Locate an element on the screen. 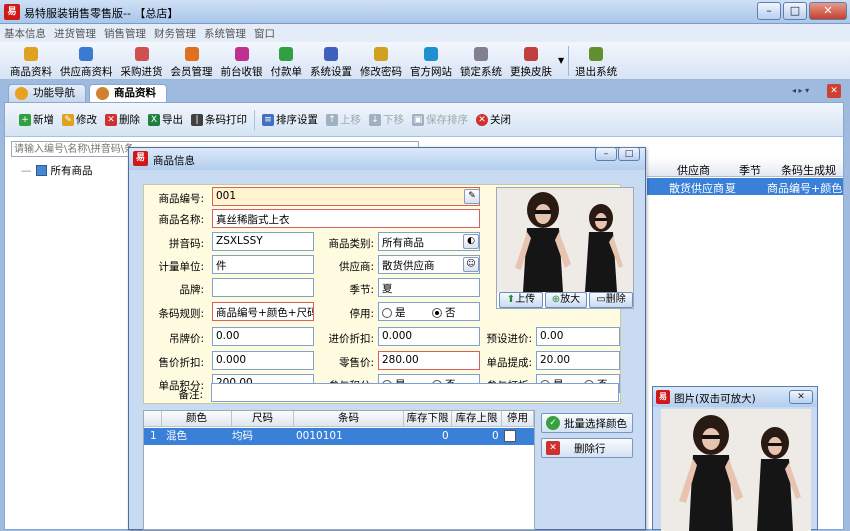 Image resolution: width=850 pixels, height=531 pixels. dialog-minimize-button: – is located at coordinates (606, 154).